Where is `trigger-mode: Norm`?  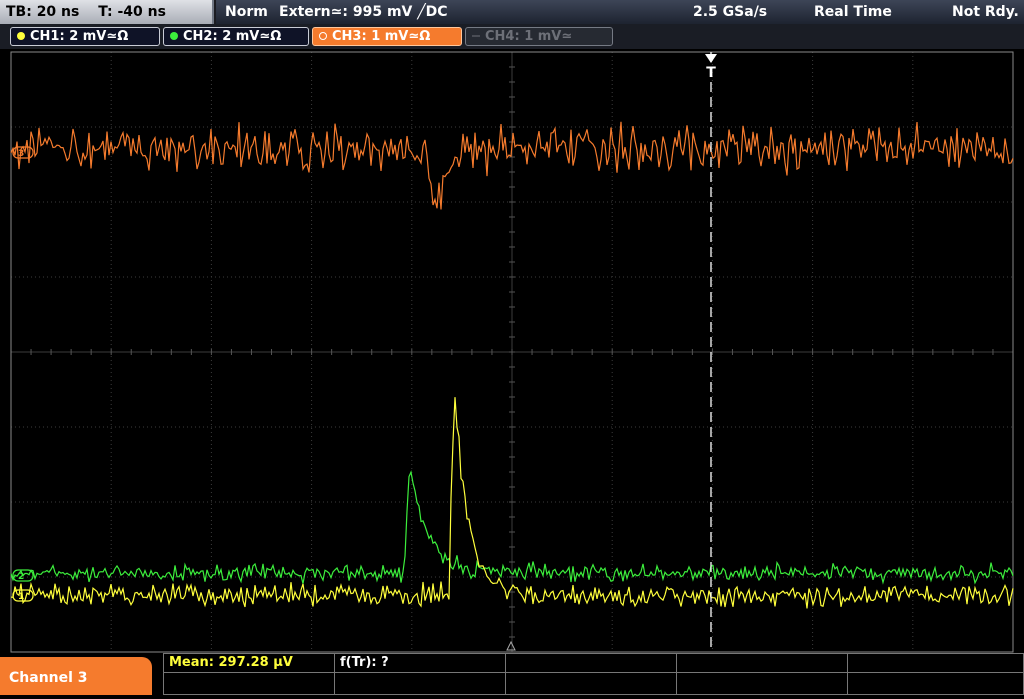
trigger-mode: Norm is located at coordinates (246, 12).